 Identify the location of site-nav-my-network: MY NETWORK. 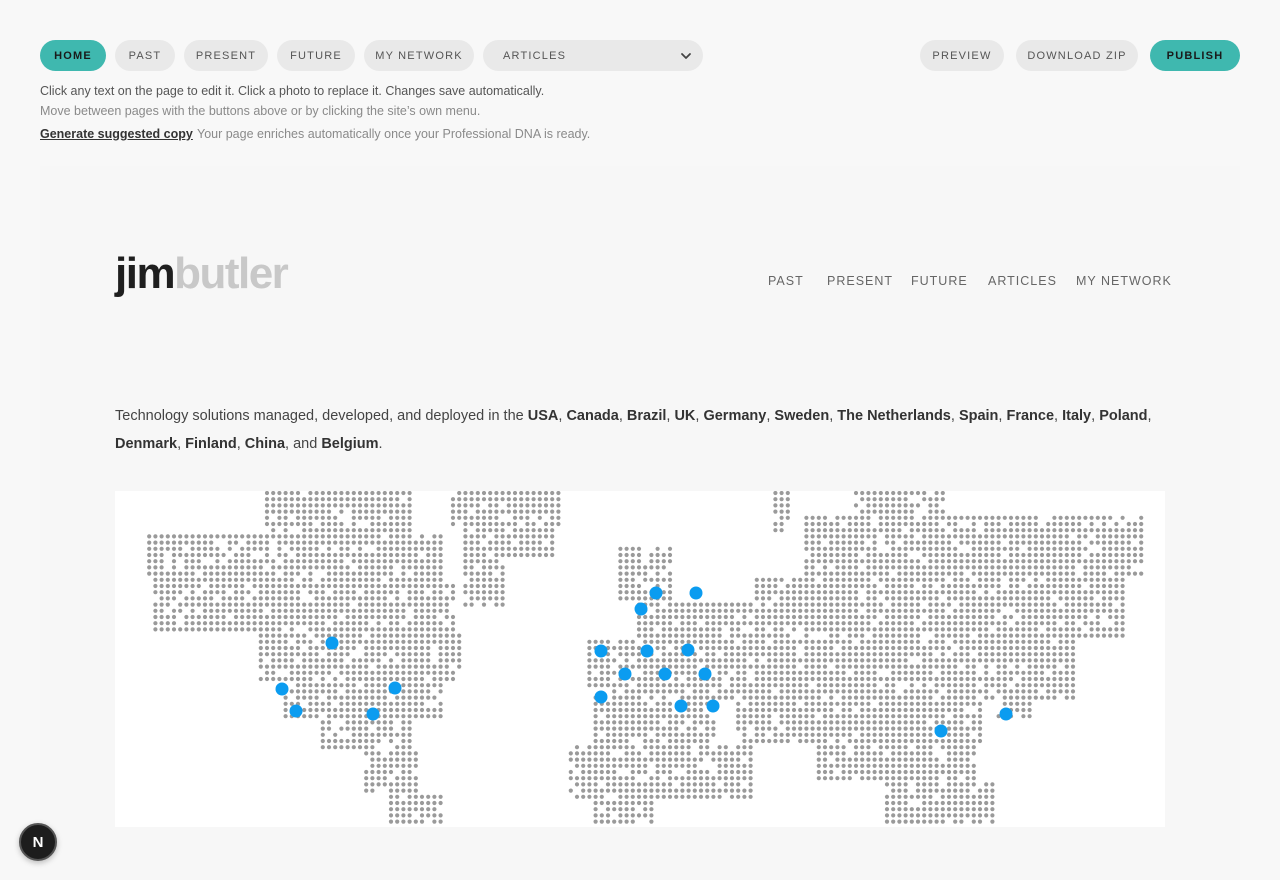
(1124, 281).